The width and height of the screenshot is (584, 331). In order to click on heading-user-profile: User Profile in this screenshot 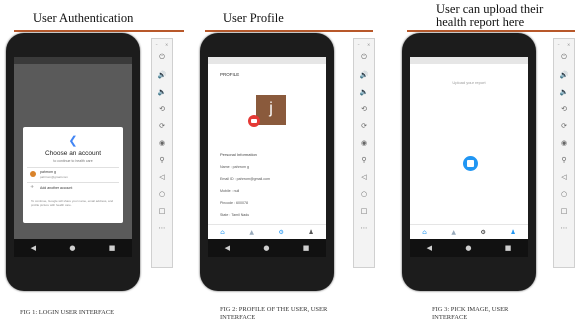, I will do `click(253, 18)`.